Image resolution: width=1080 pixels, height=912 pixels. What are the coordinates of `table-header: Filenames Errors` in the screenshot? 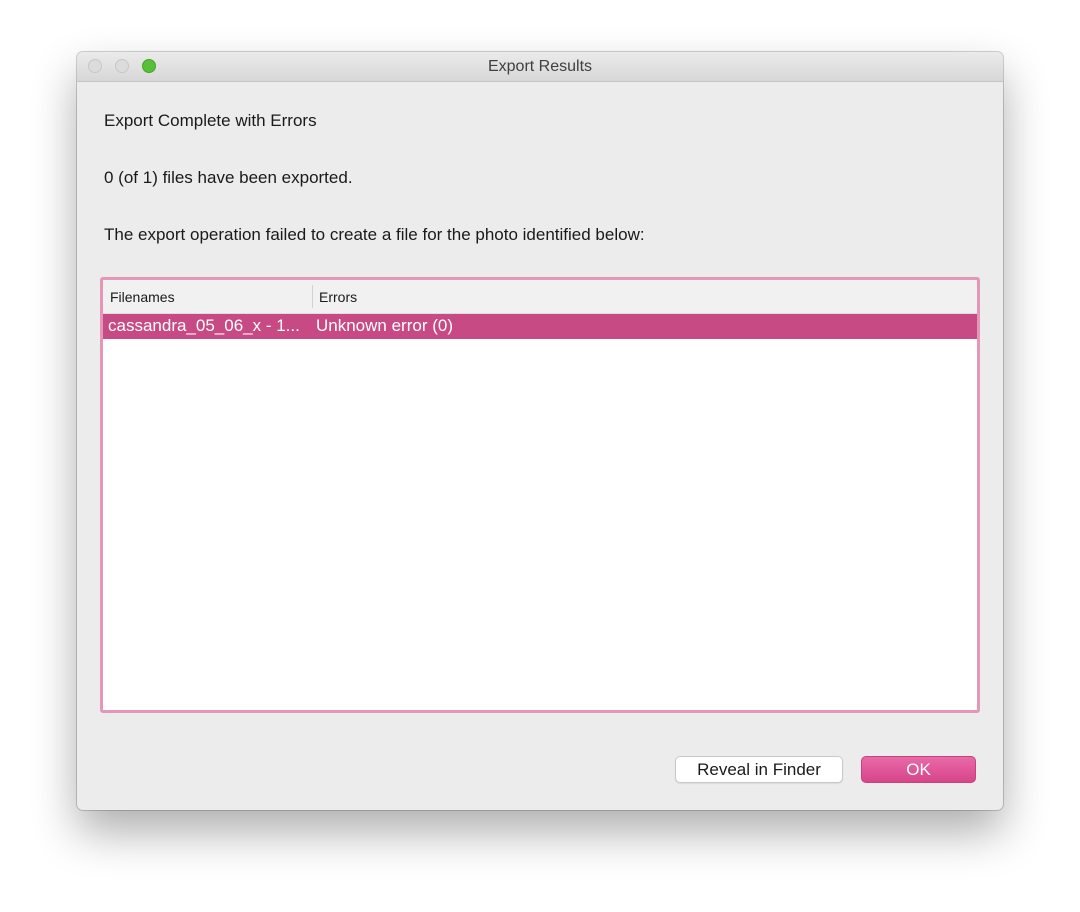 It's located at (540, 297).